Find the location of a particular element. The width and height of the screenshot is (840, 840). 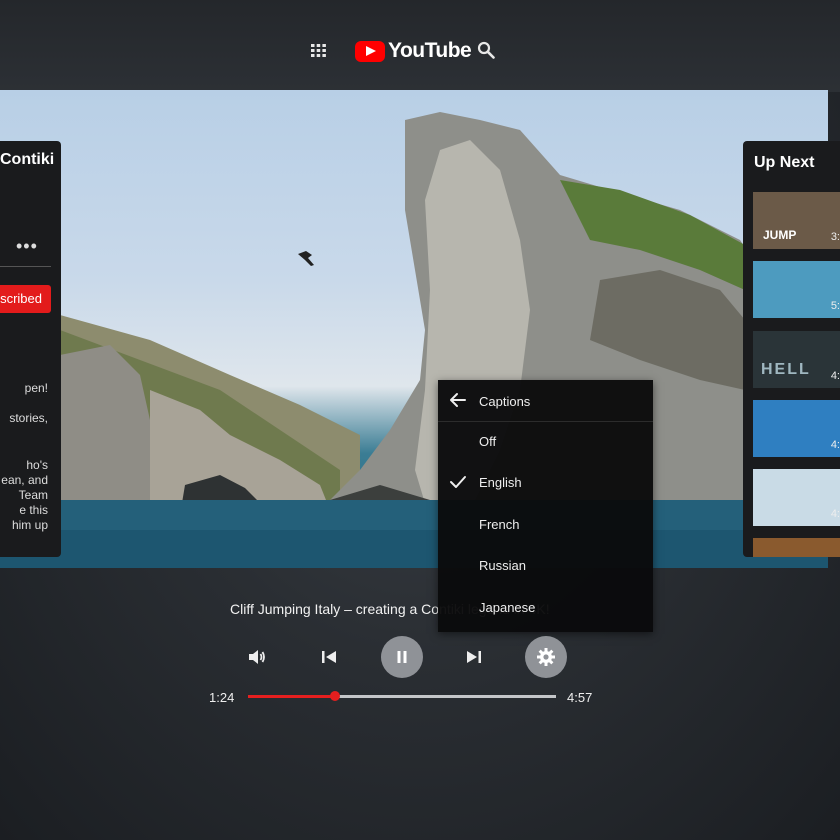

caption-option-english: English is located at coordinates (545, 482).